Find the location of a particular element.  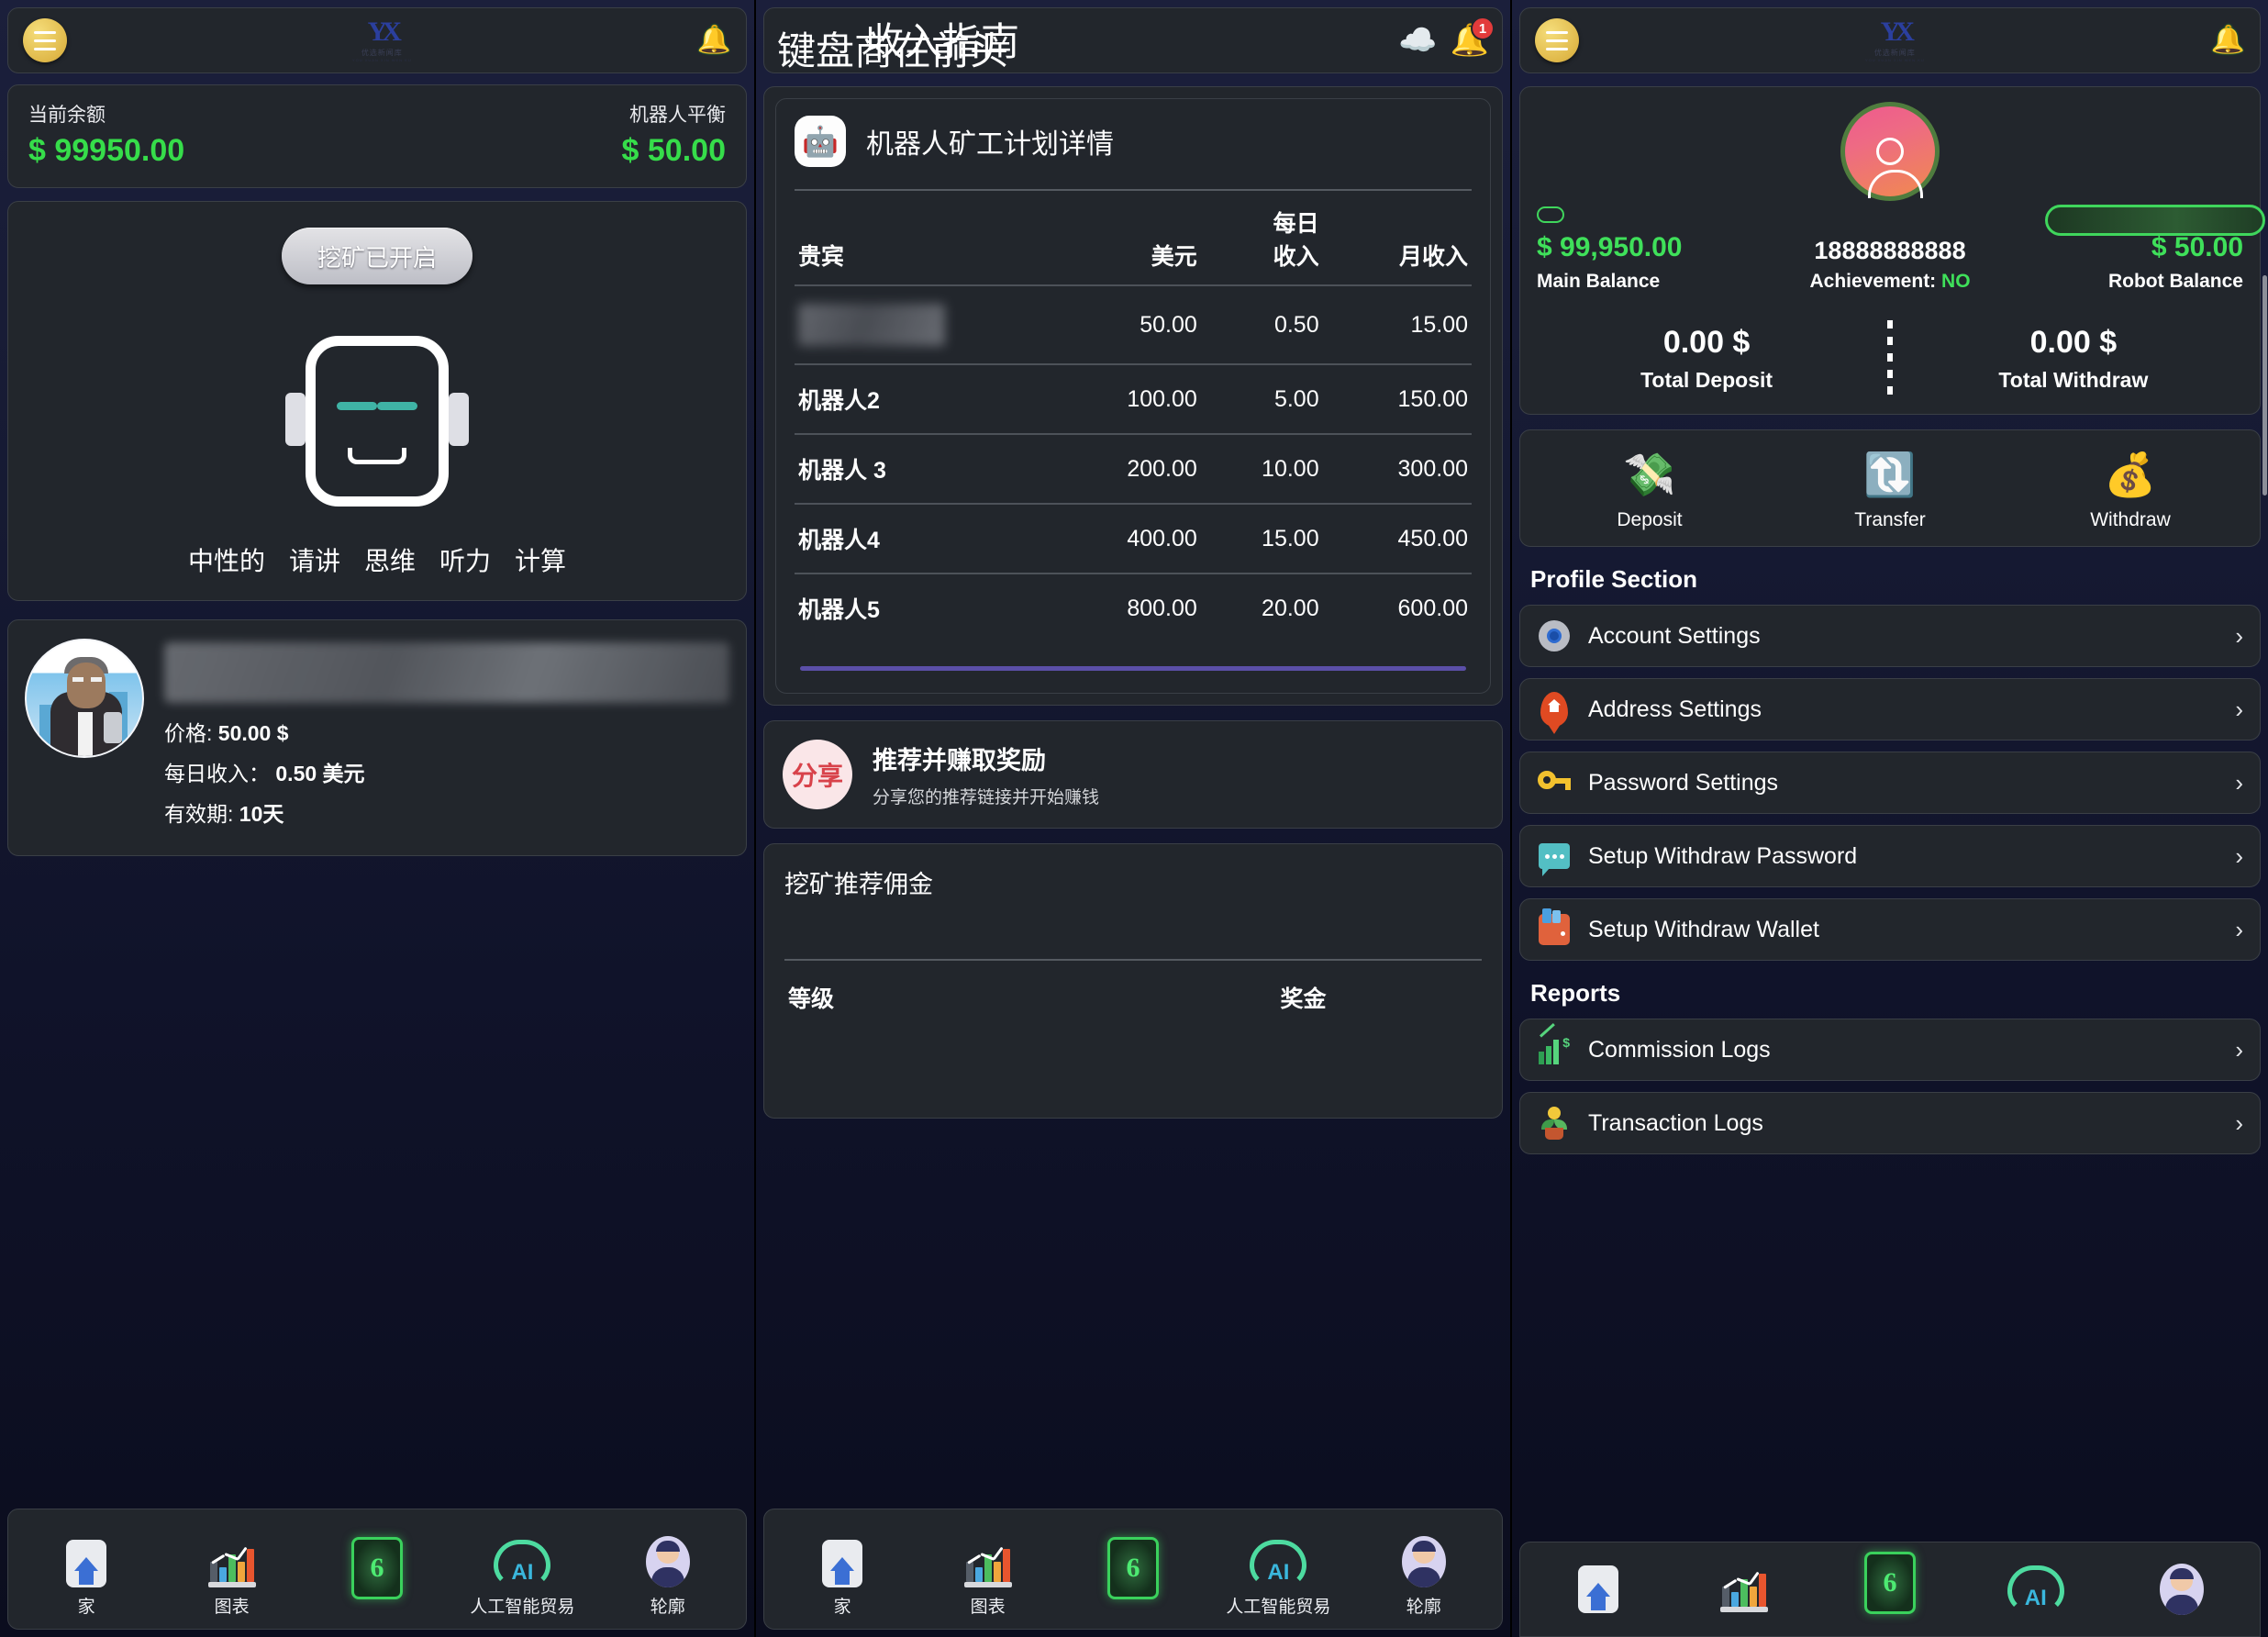

action-deposit: 💸 Deposit is located at coordinates (1650, 490).